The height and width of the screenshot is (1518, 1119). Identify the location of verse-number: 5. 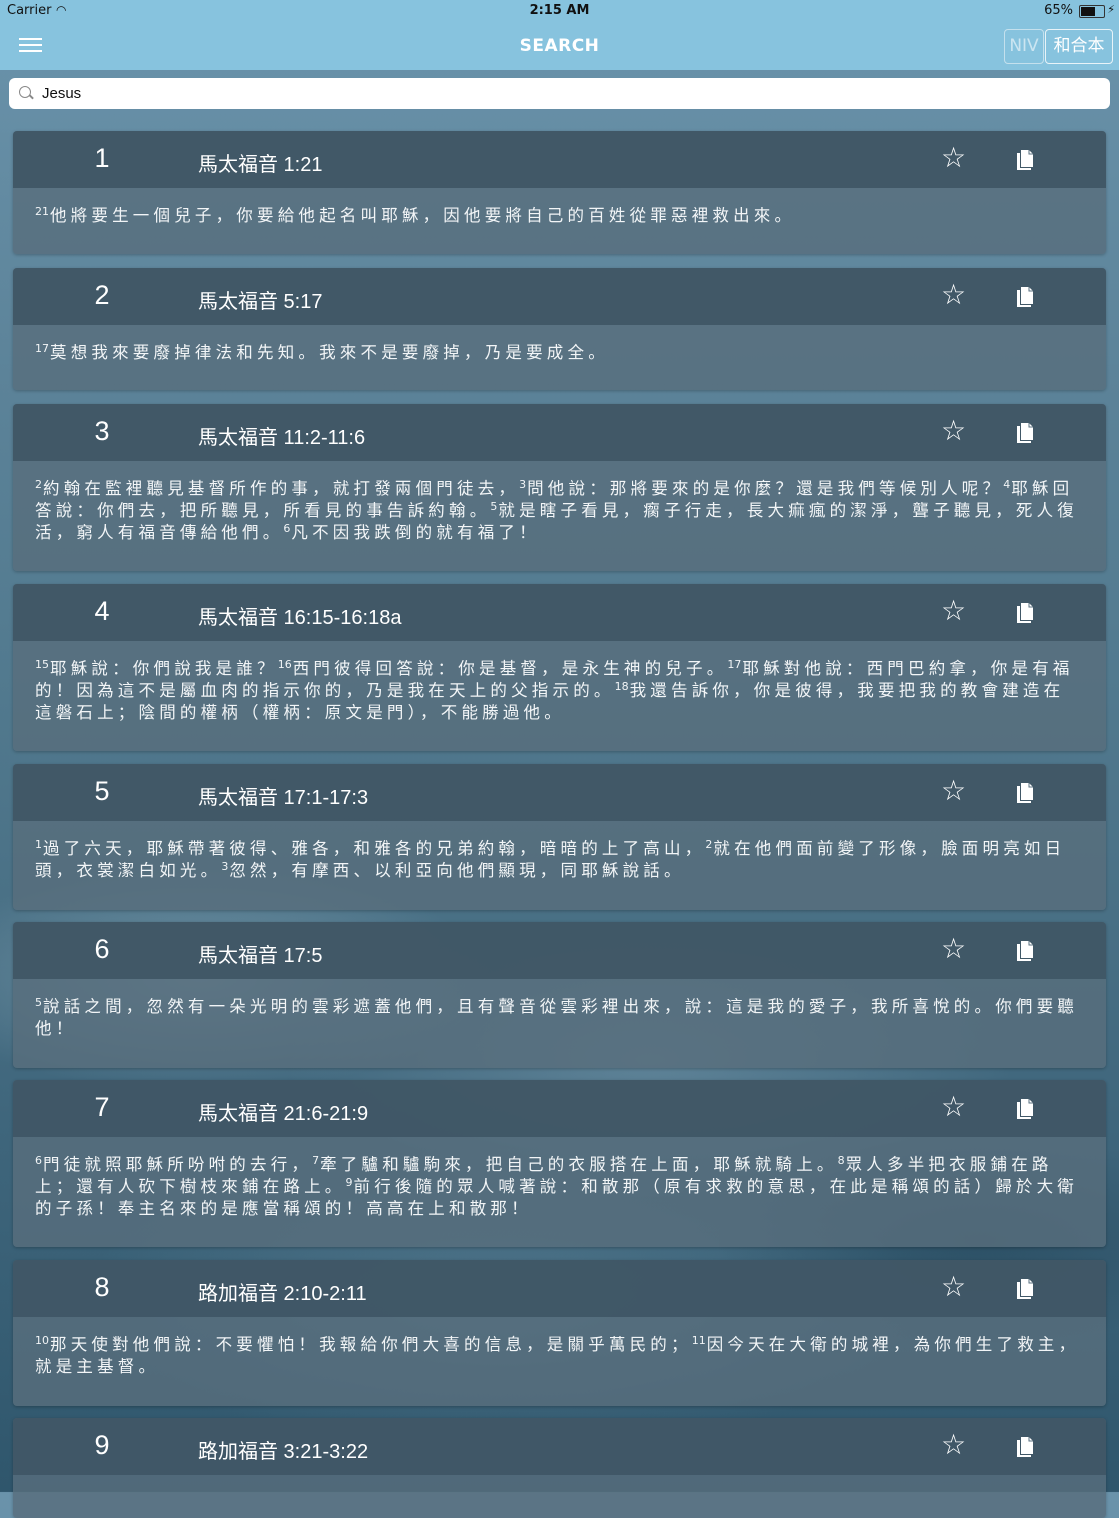
(38, 1002).